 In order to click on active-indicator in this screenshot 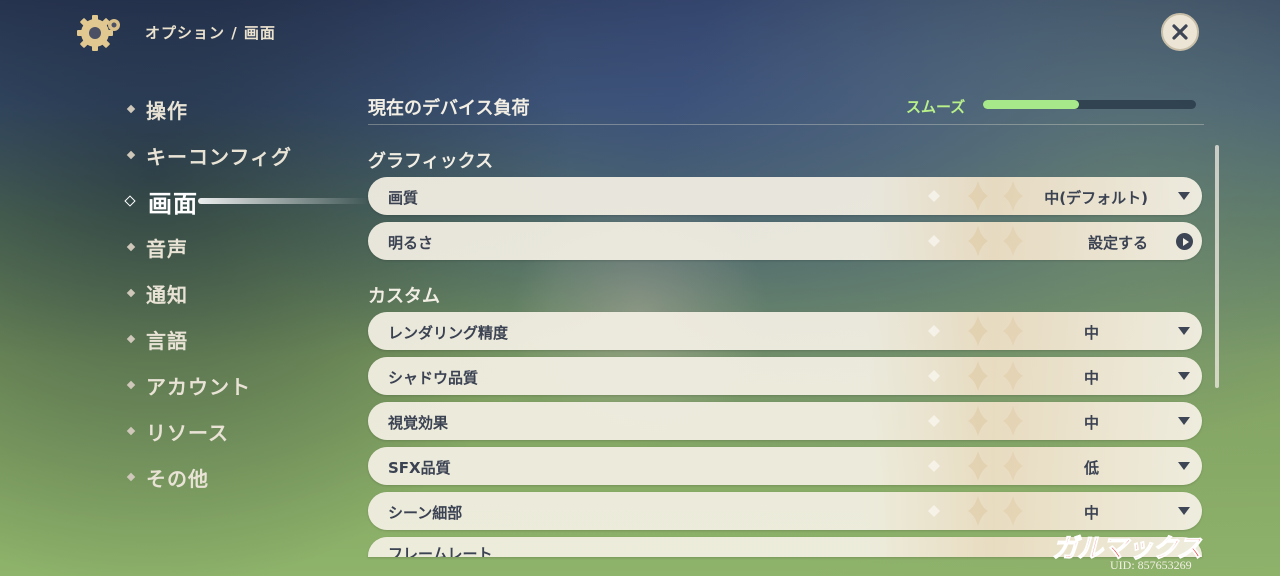, I will do `click(283, 201)`.